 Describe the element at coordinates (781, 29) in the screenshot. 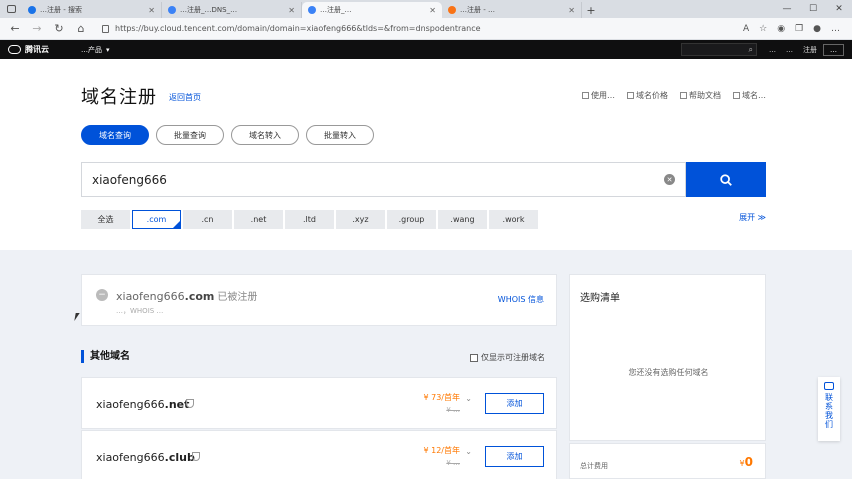

I see `extension-icon: ◉` at that location.